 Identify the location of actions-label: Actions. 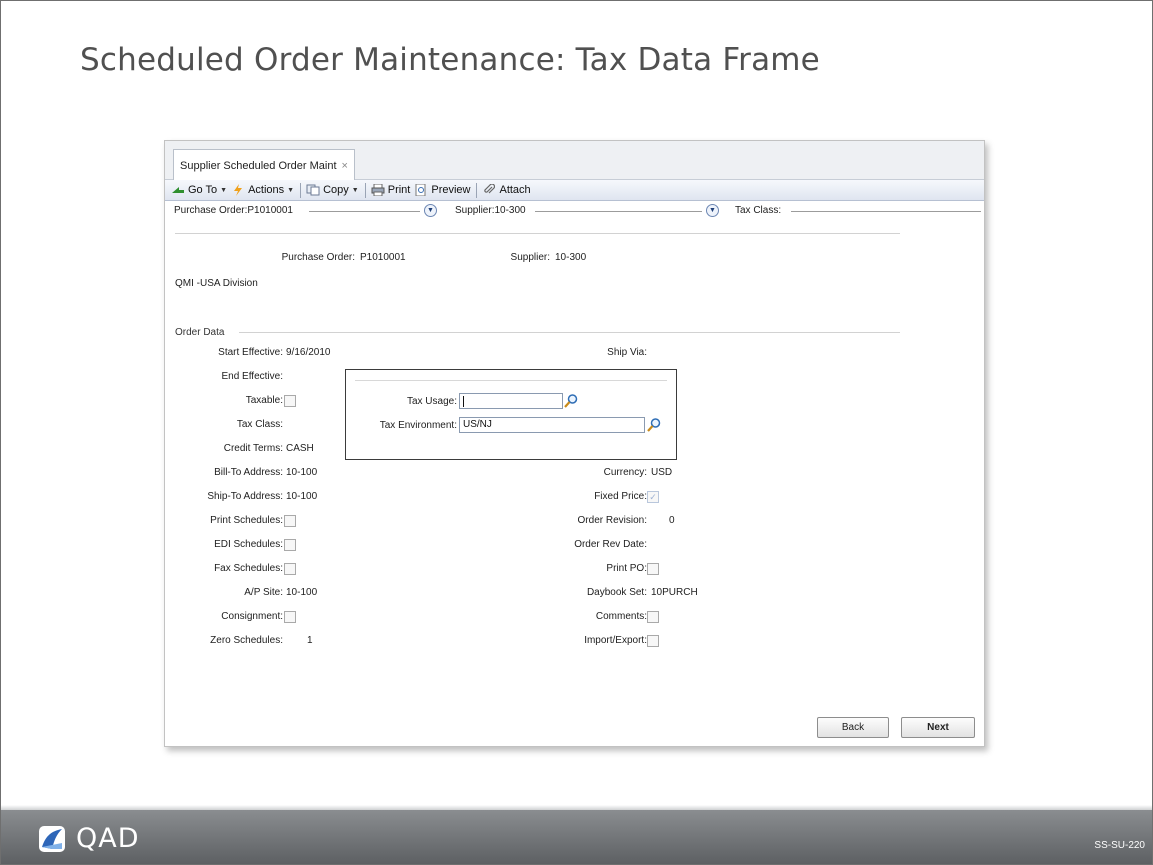
(266, 190).